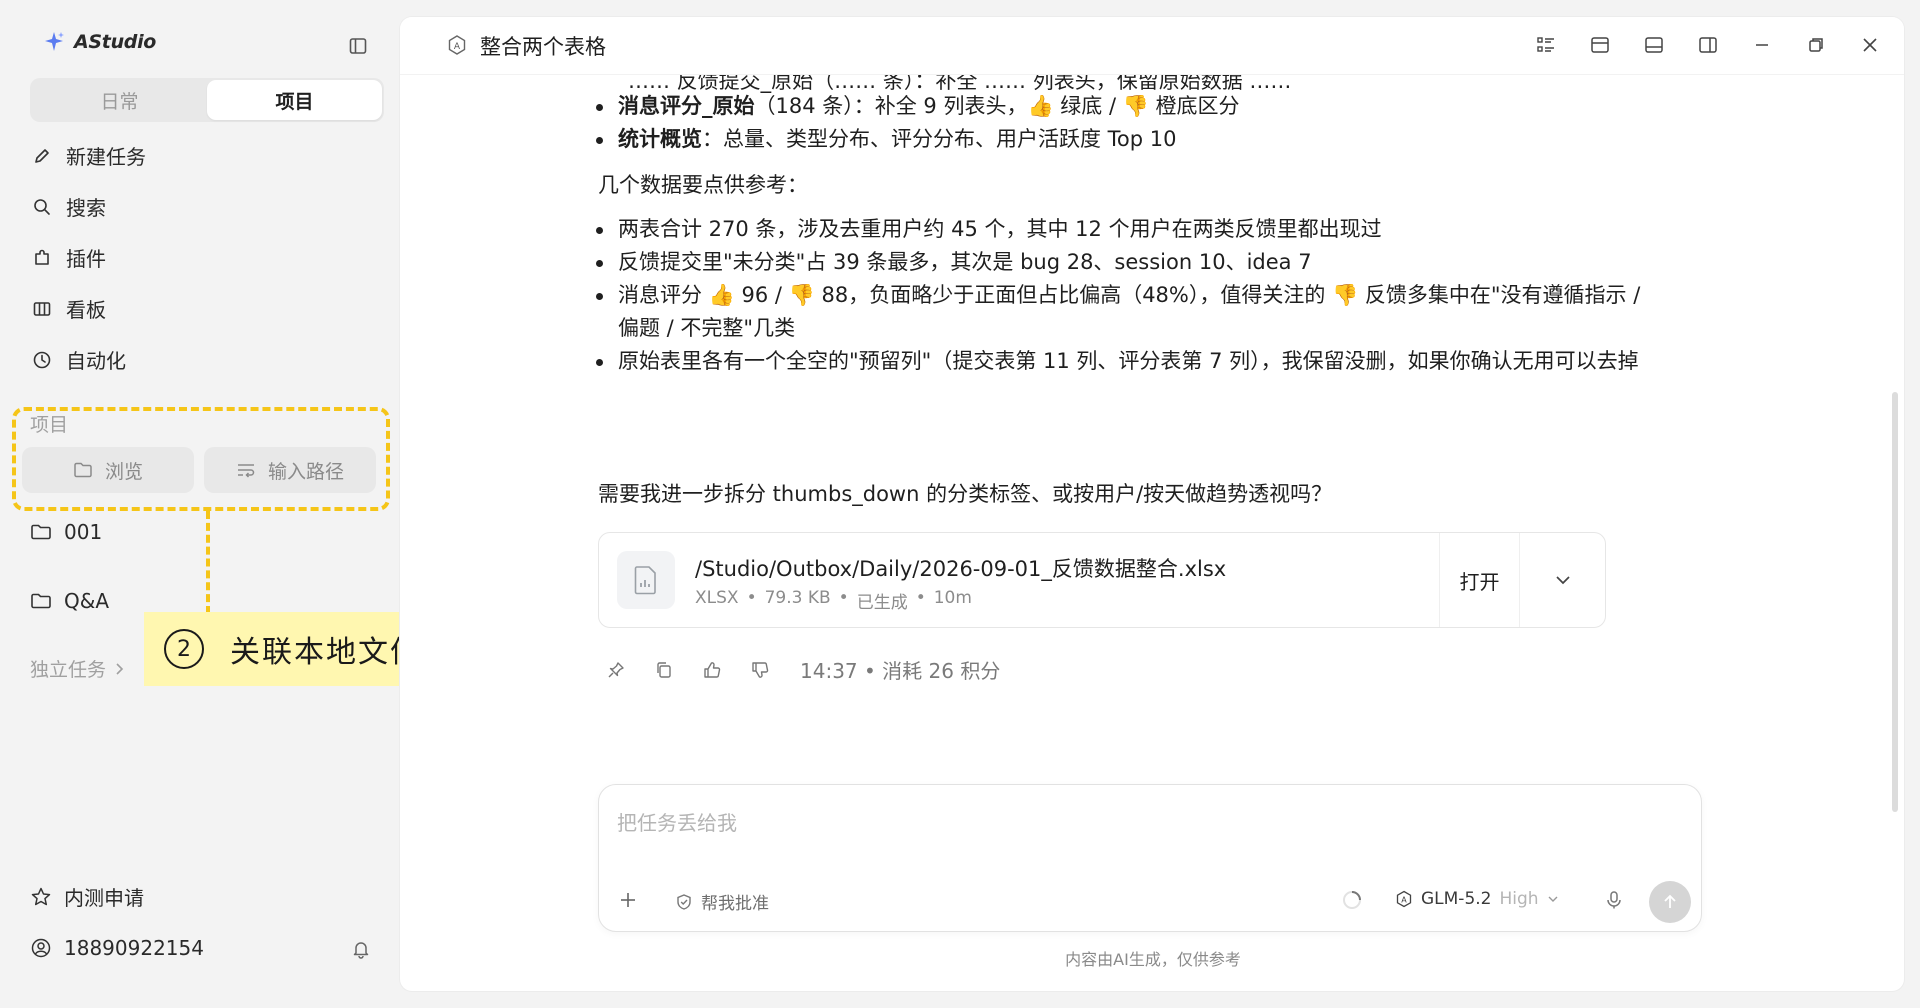  What do you see at coordinates (797, 598) in the screenshot?
I see `file-size: 79.3 KB` at bounding box center [797, 598].